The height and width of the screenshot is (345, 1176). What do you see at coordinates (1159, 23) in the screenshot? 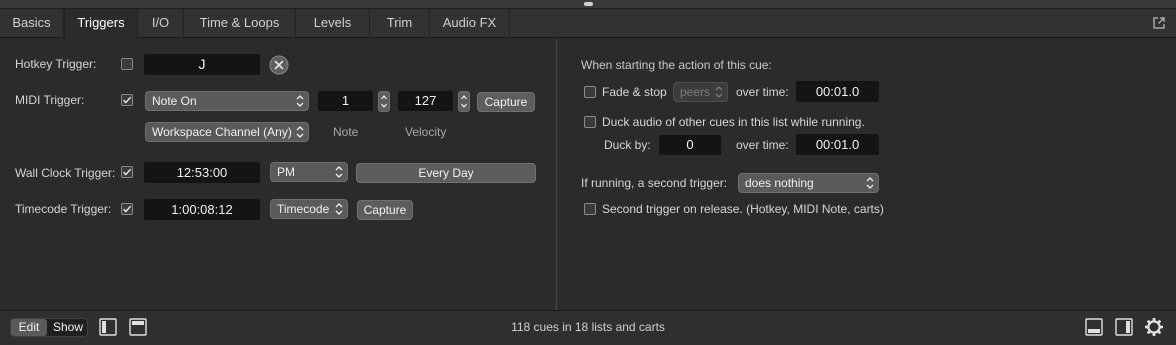
I see `popout-icon` at bounding box center [1159, 23].